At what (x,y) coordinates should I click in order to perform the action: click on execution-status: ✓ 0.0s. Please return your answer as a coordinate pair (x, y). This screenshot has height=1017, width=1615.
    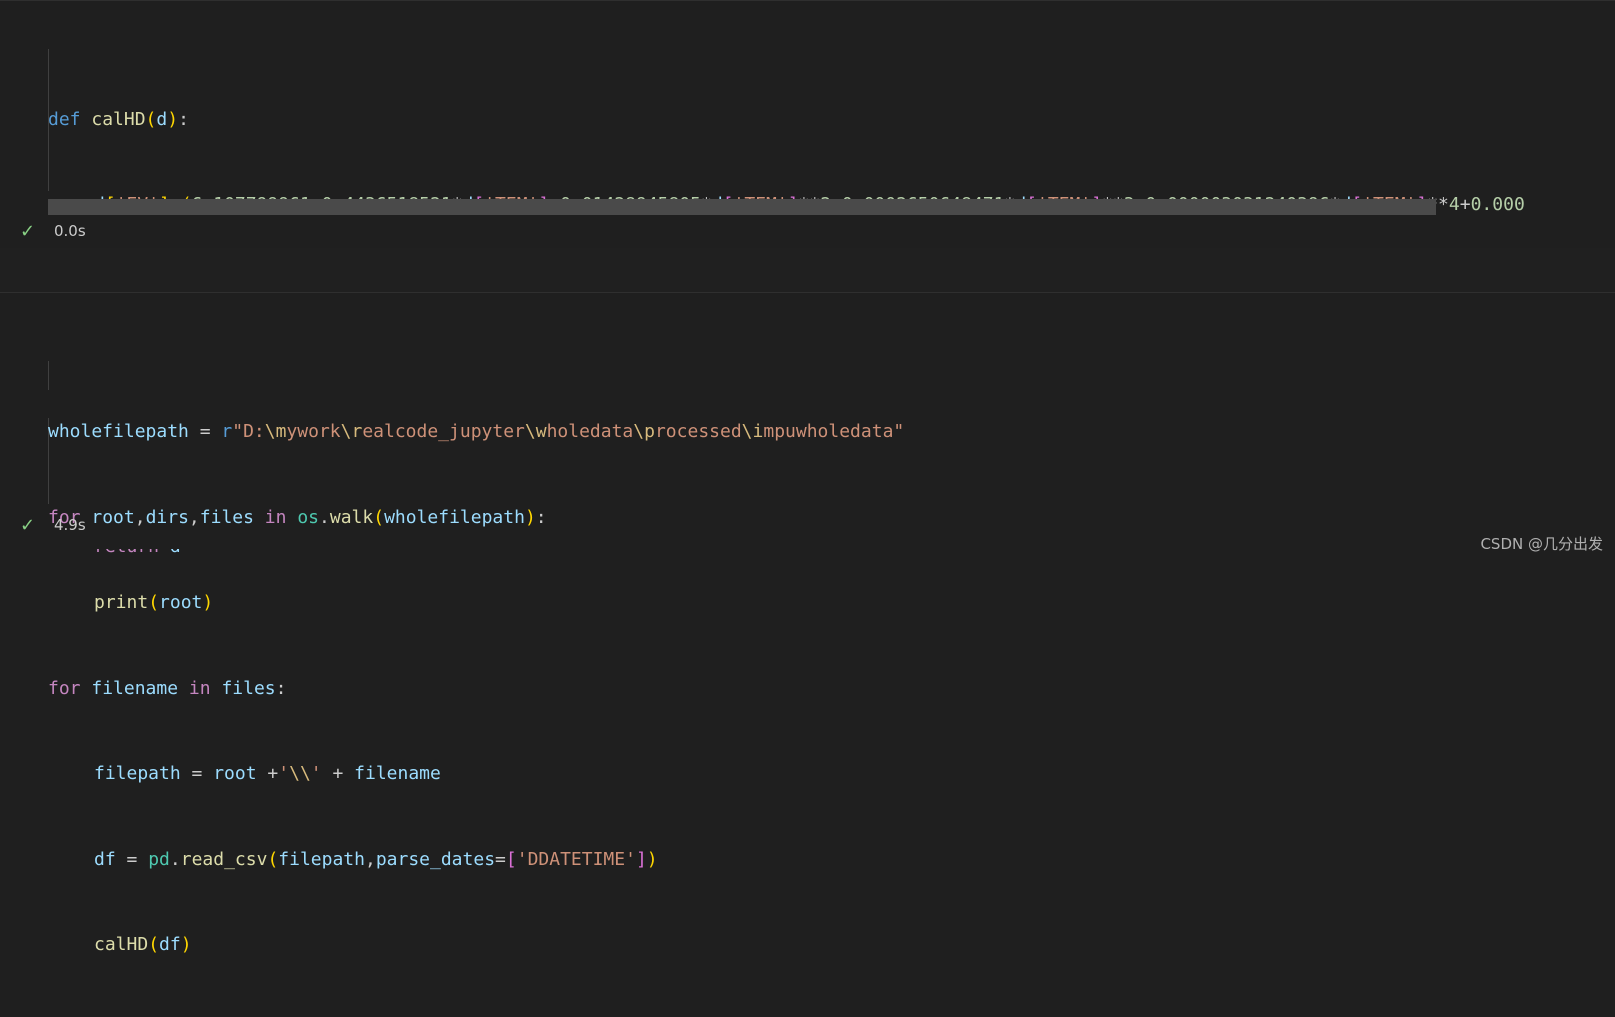
    Looking at the image, I should click on (53, 231).